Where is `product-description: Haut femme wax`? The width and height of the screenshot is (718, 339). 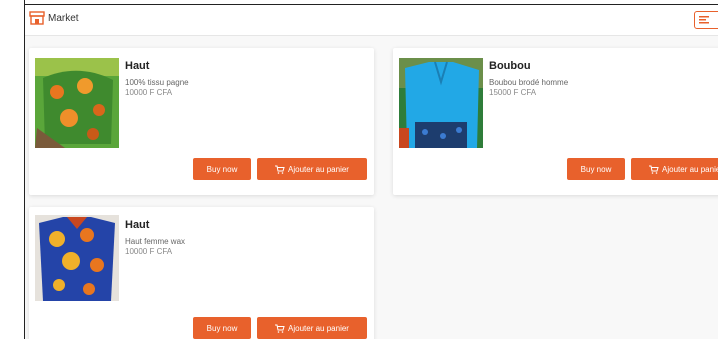 product-description: Haut femme wax is located at coordinates (155, 241).